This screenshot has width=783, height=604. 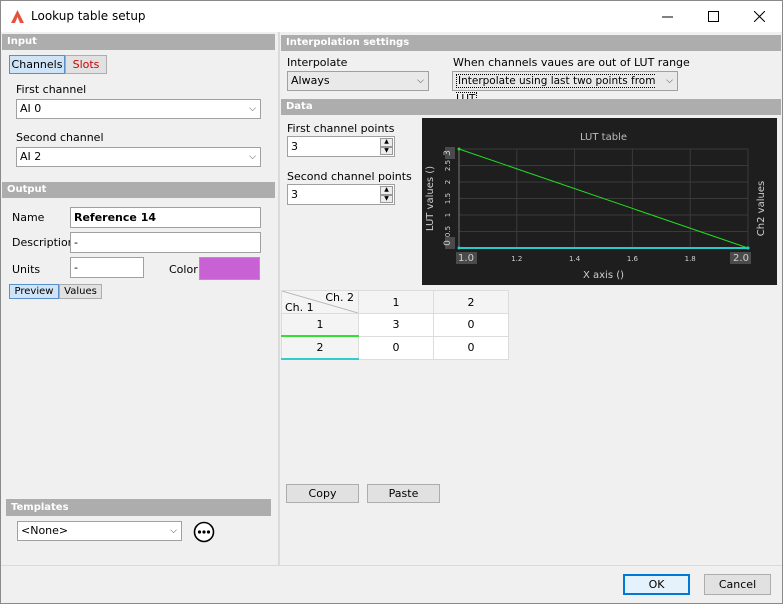 I want to click on y-tick-label: 1, so click(x=448, y=215).